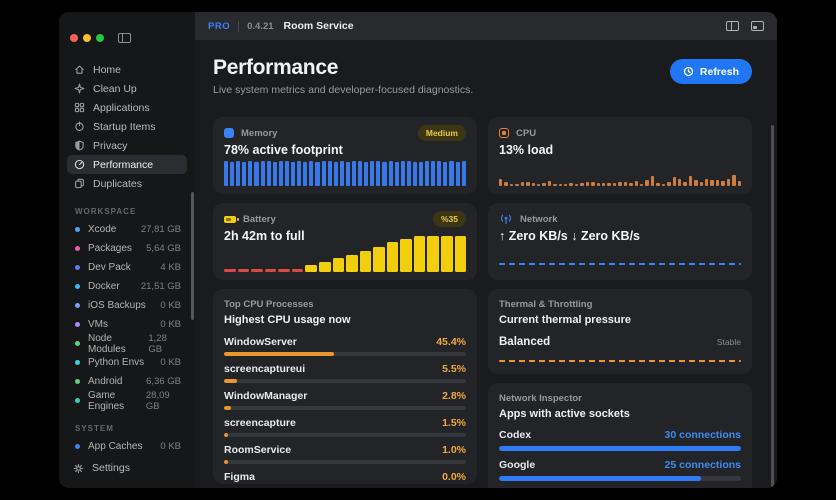  I want to click on inspector-subtitle: Apps with active sockets, so click(564, 414).